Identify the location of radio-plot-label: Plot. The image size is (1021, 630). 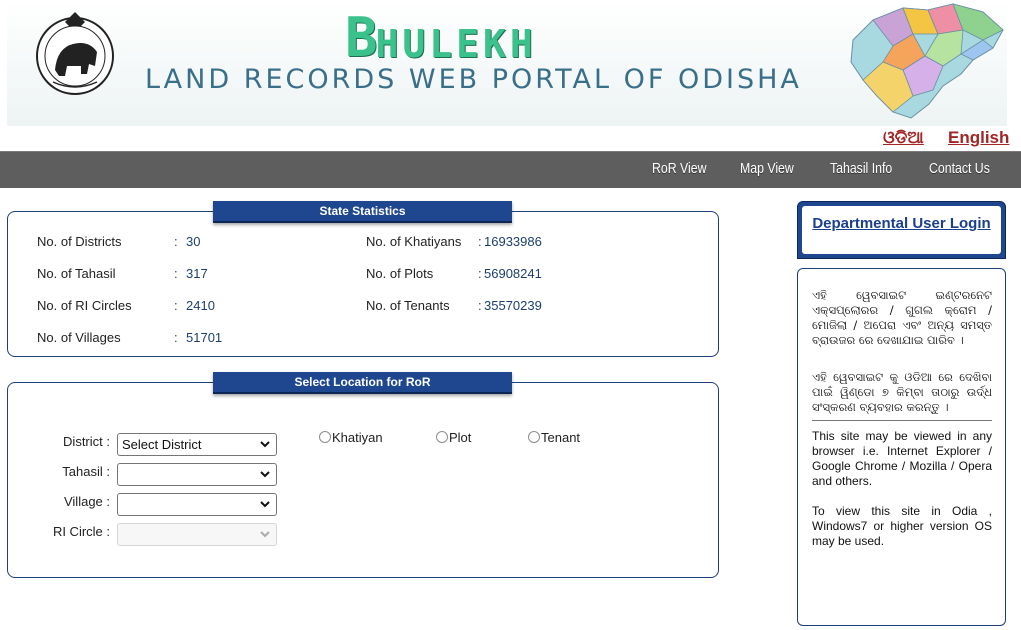
(460, 437).